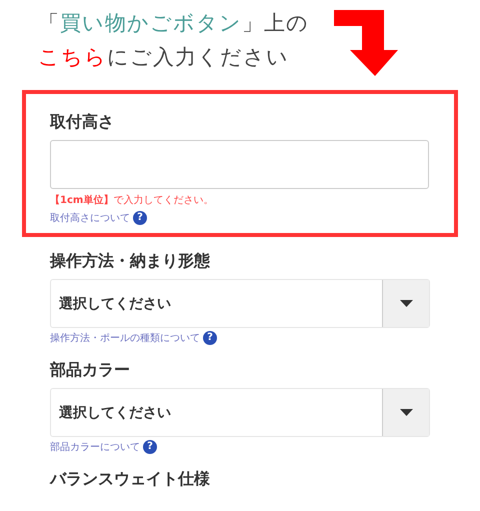  I want to click on help-link: 取付高さについて, so click(90, 218).